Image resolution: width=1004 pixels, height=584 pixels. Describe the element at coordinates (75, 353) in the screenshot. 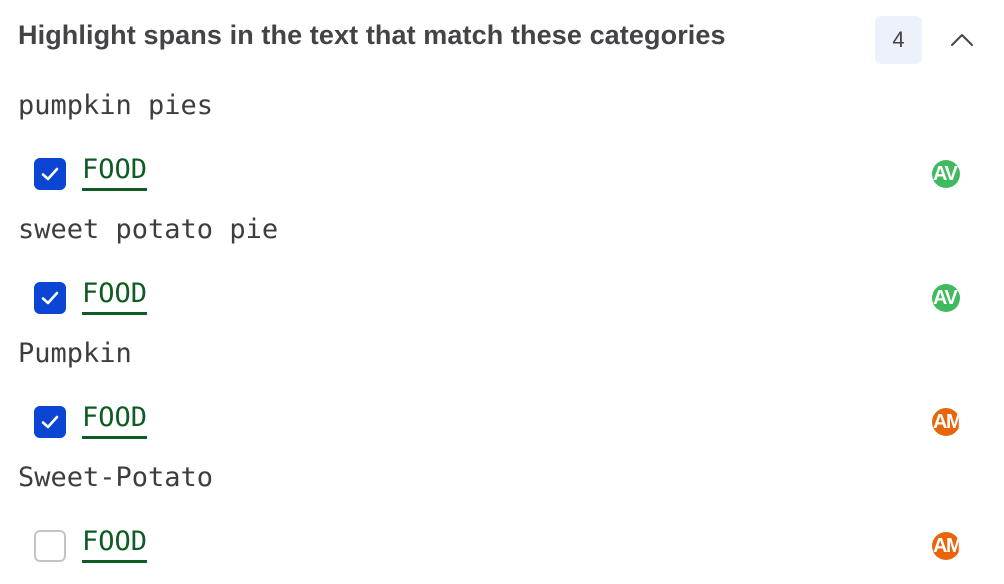

I see `span-text: Pumpkin` at that location.